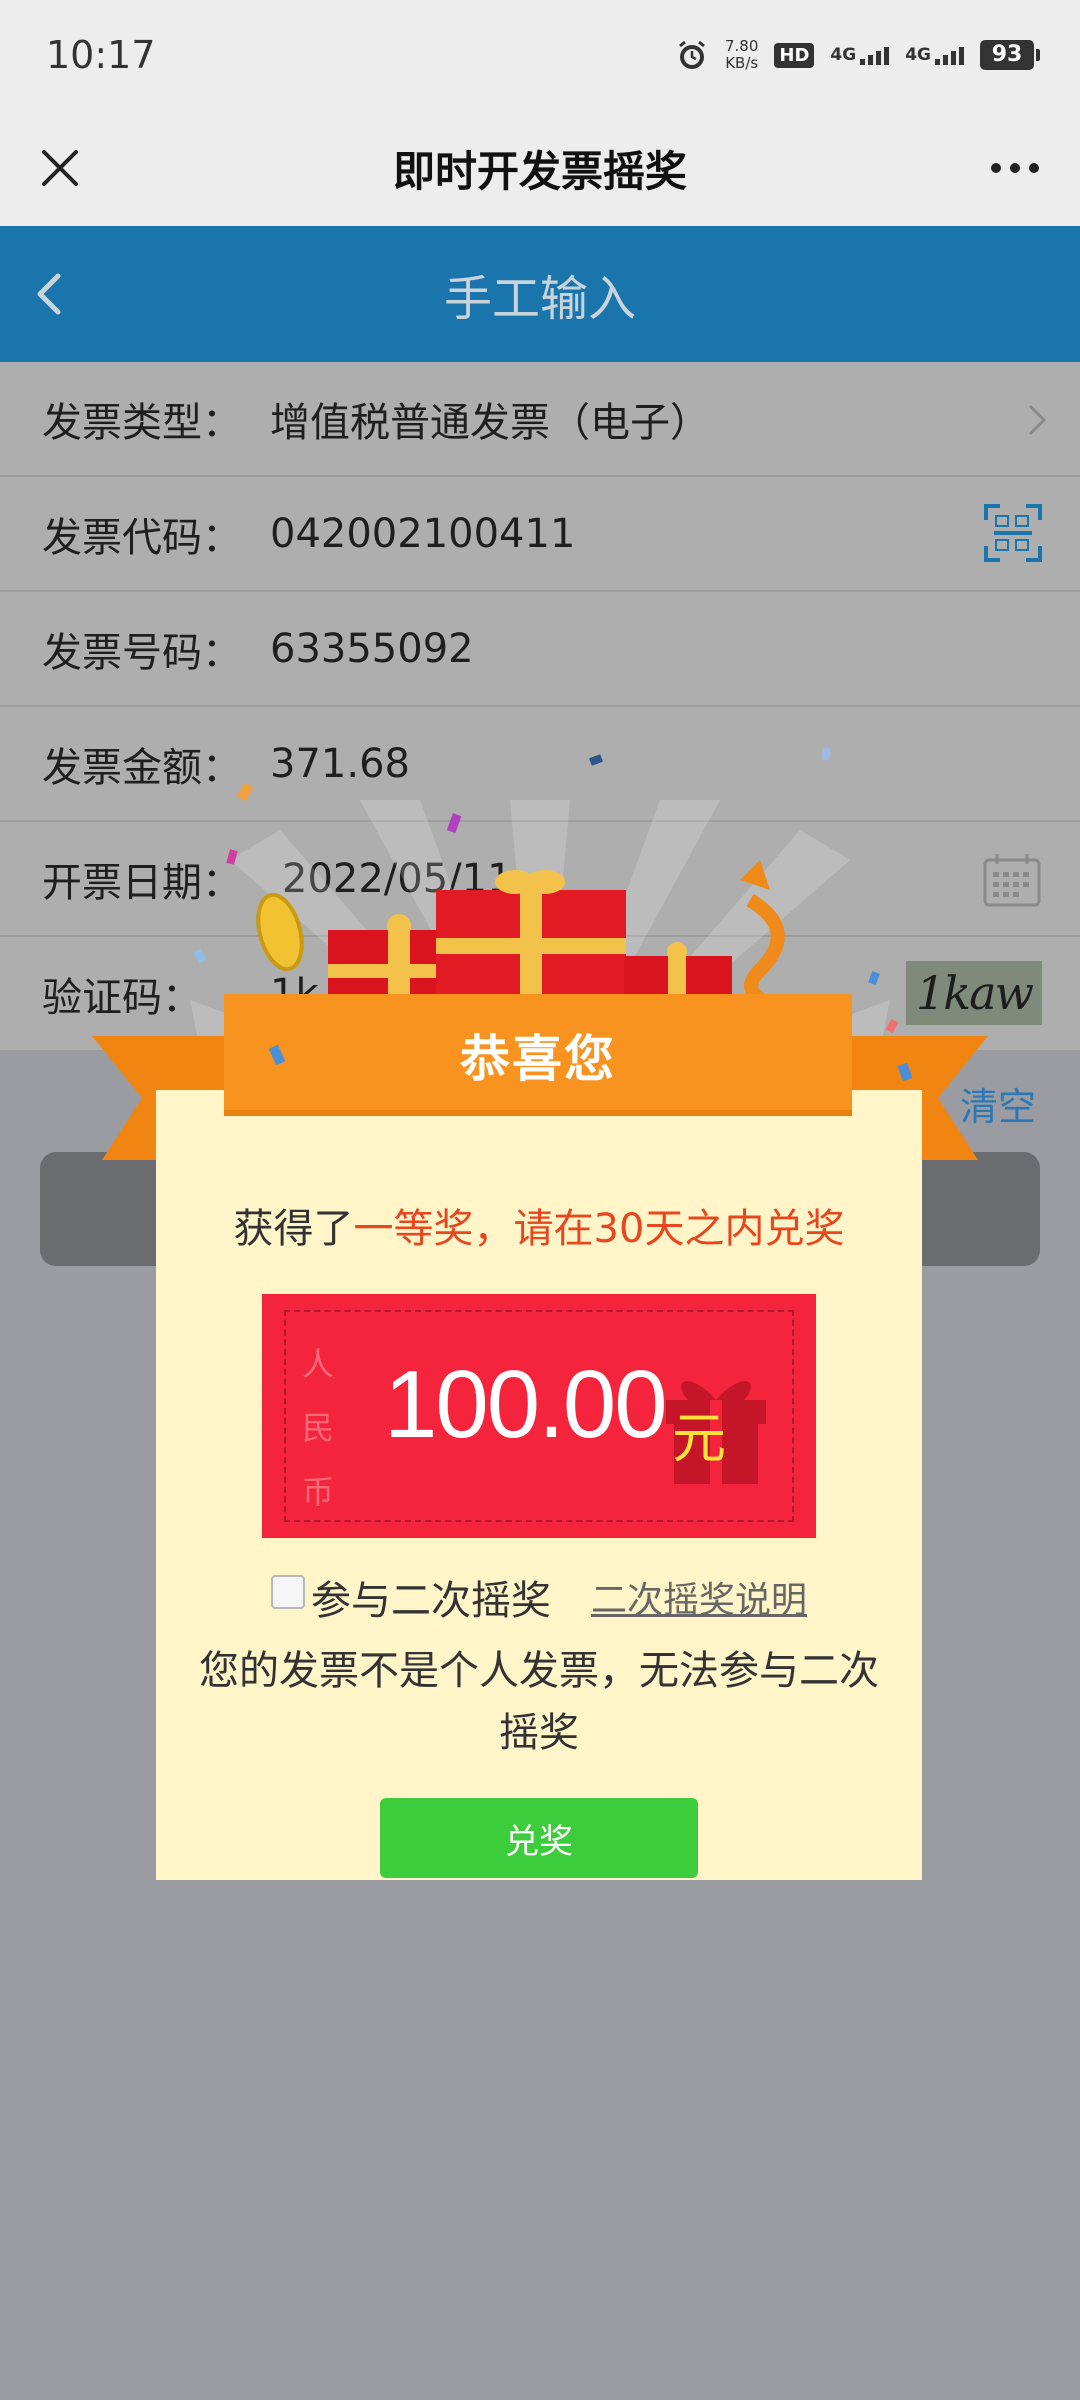 This screenshot has height=2400, width=1080. I want to click on speed-unit: KB/s, so click(742, 63).